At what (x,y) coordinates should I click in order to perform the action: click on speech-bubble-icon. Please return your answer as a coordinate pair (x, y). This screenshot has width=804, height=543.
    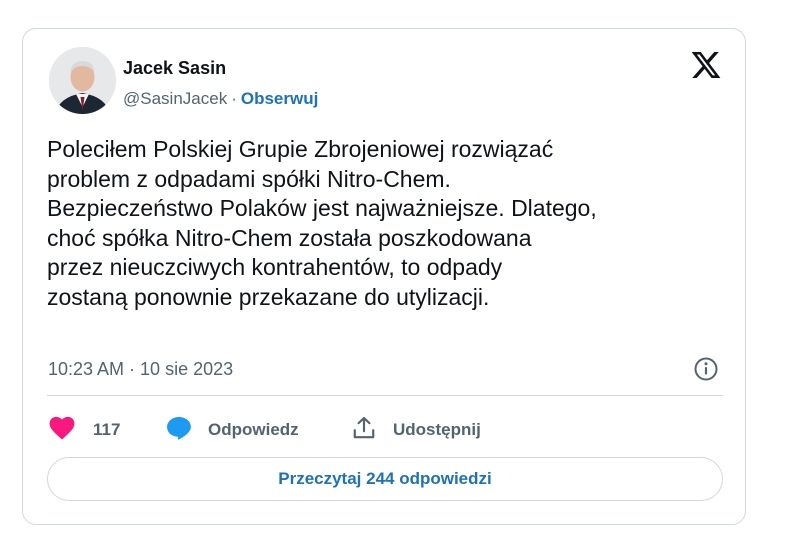
    Looking at the image, I should click on (179, 430).